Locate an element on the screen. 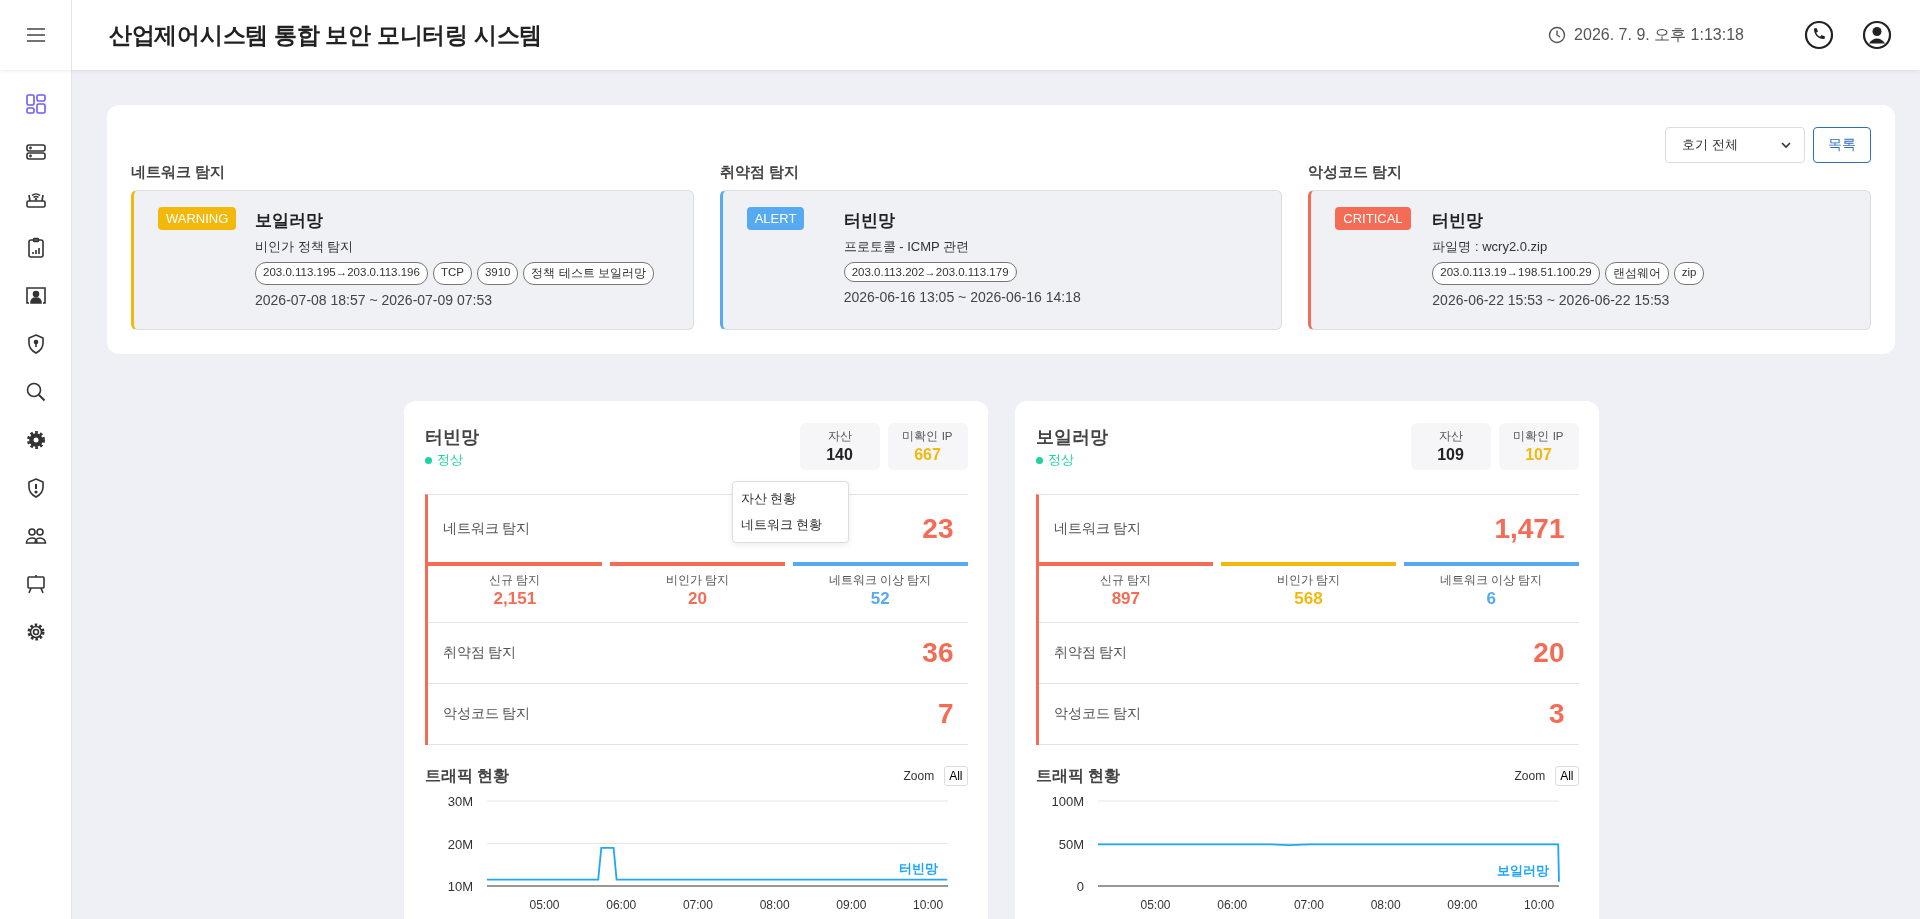 The height and width of the screenshot is (919, 1920). axis-label: 100M is located at coordinates (1067, 801).